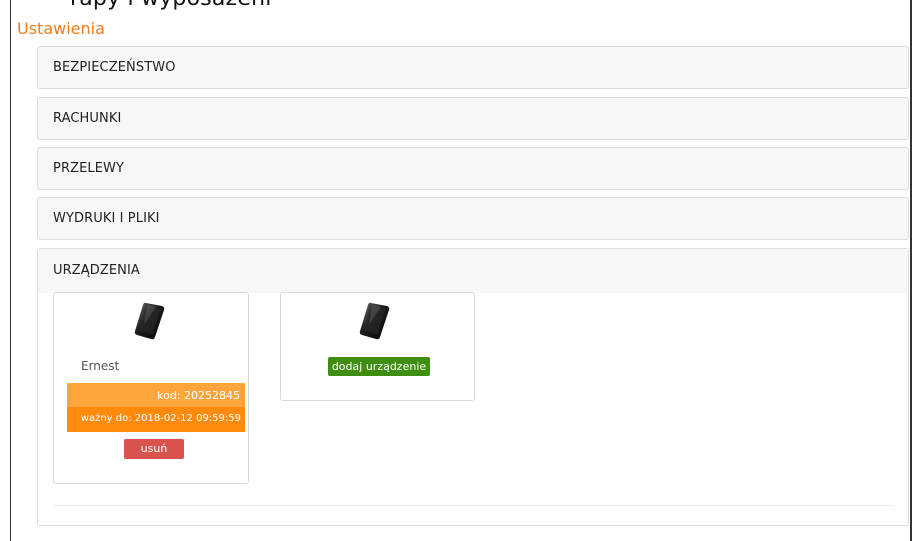 Image resolution: width=914 pixels, height=541 pixels. What do you see at coordinates (154, 449) in the screenshot?
I see `remove-device-button: usuń` at bounding box center [154, 449].